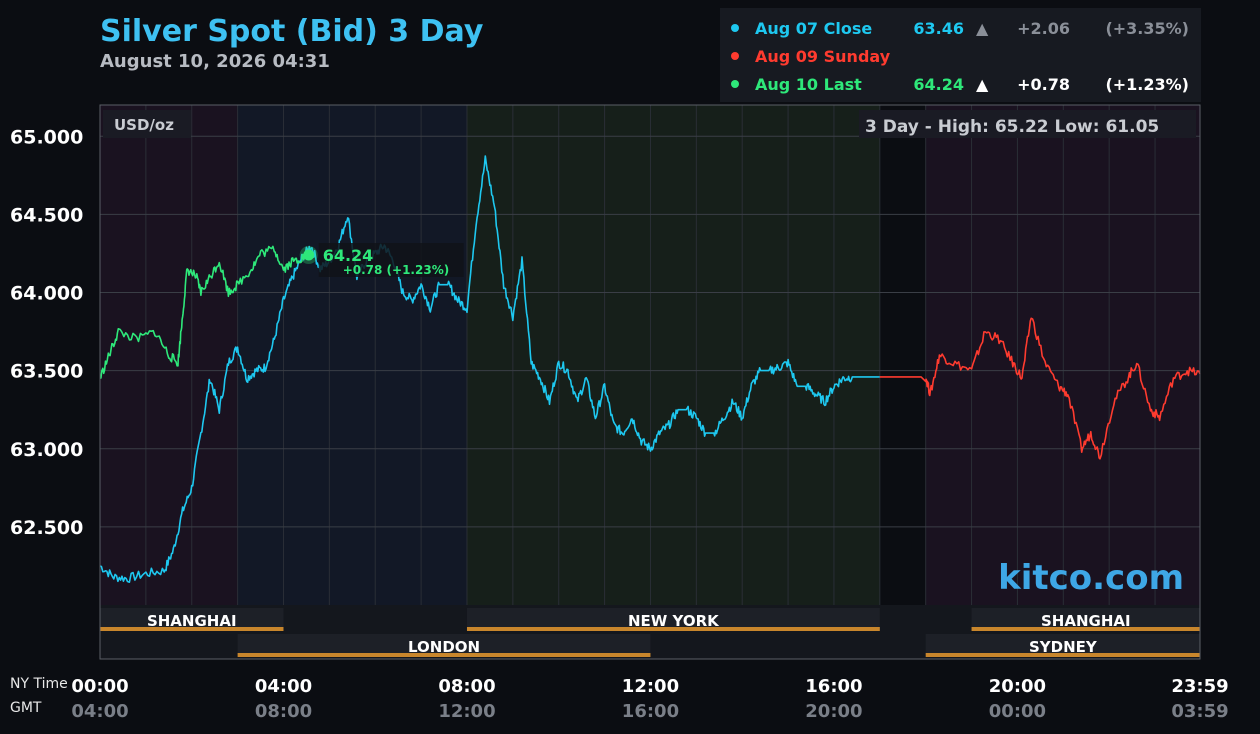 This screenshot has width=1260, height=734. I want to click on x-tick-label-ny: 23:59, so click(1199, 686).